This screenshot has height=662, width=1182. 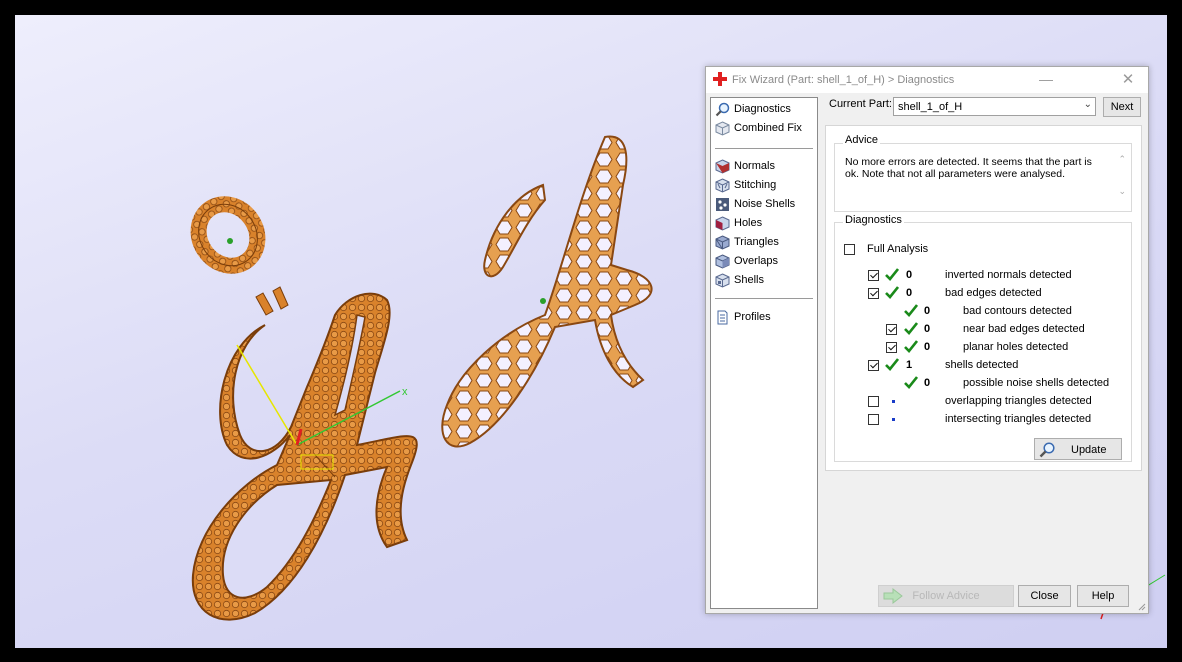 What do you see at coordinates (873, 419) in the screenshot?
I see `intersecting-triangles-checkbox` at bounding box center [873, 419].